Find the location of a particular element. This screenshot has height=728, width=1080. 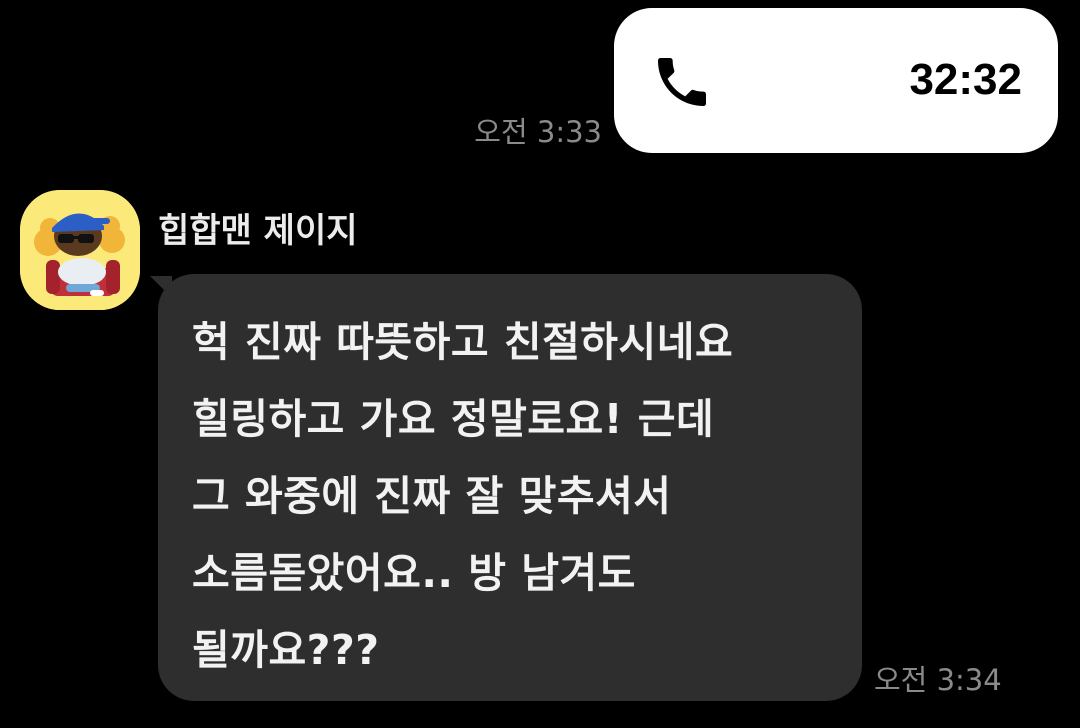

sender-name: 힙합맨 제이지 is located at coordinates (258, 231).